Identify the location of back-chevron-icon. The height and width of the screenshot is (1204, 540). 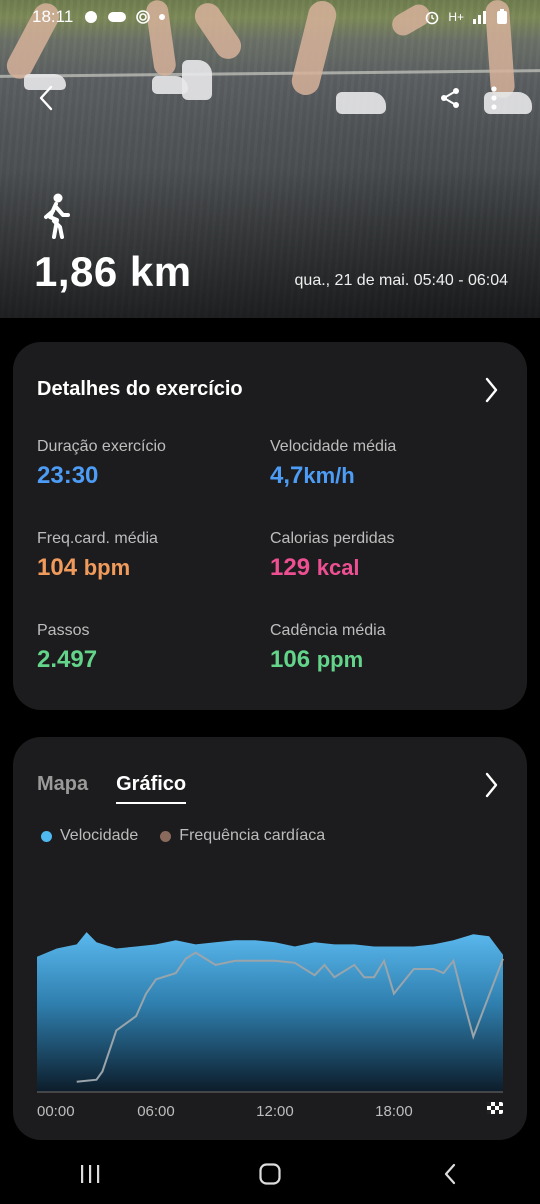
(450, 1174).